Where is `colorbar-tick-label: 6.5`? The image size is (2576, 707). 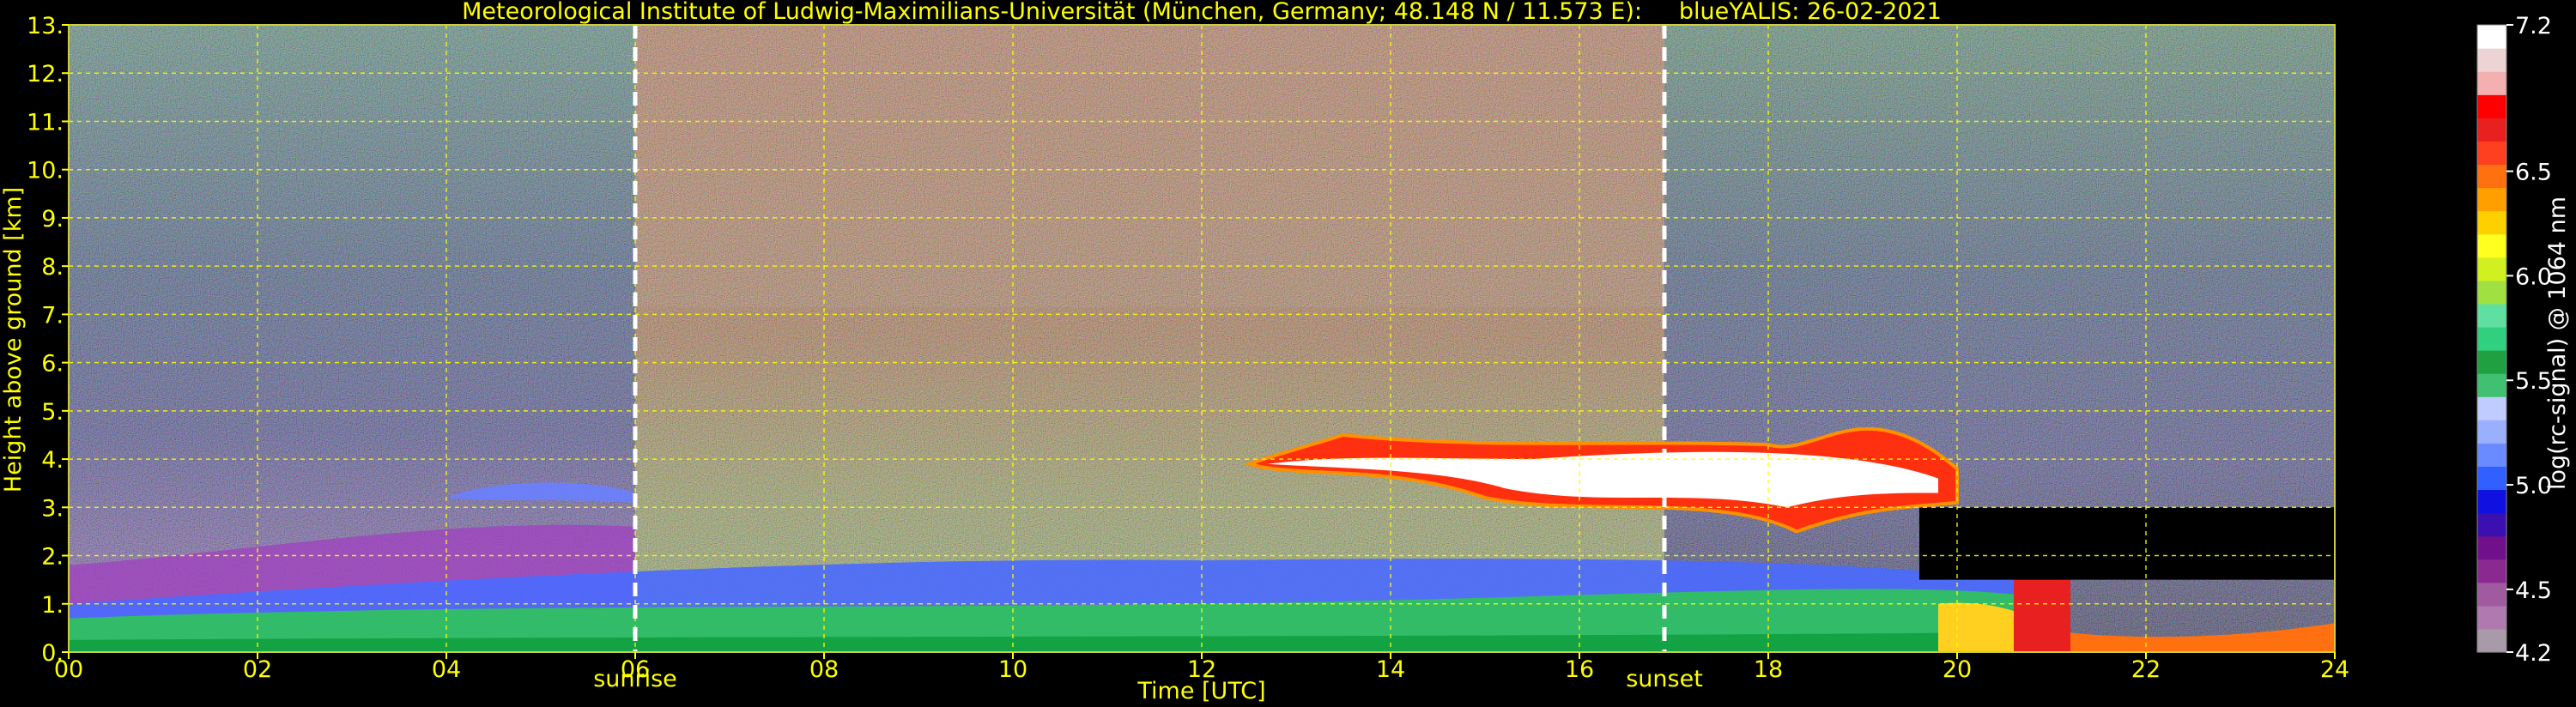
colorbar-tick-label: 6.5 is located at coordinates (2533, 173).